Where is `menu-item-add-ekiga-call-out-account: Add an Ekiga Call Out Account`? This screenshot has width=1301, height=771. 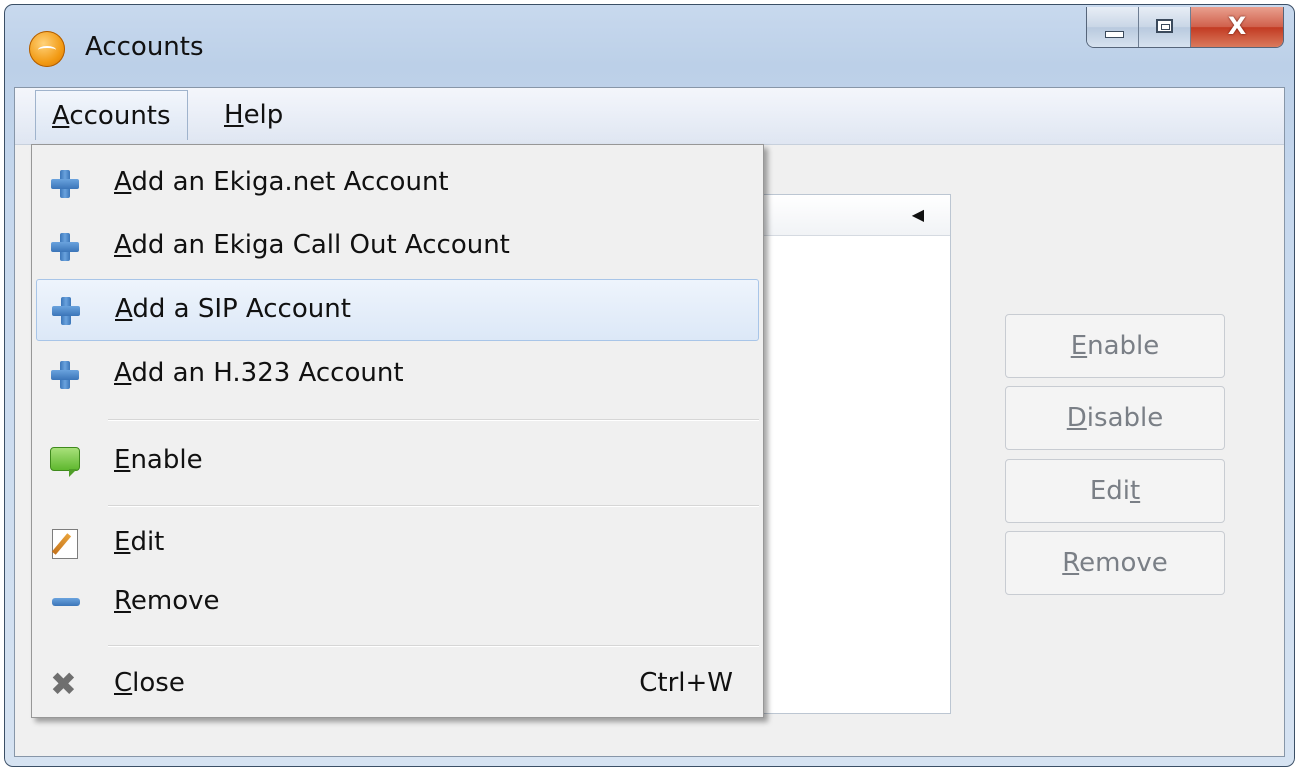 menu-item-add-ekiga-call-out-account: Add an Ekiga Call Out Account is located at coordinates (397, 247).